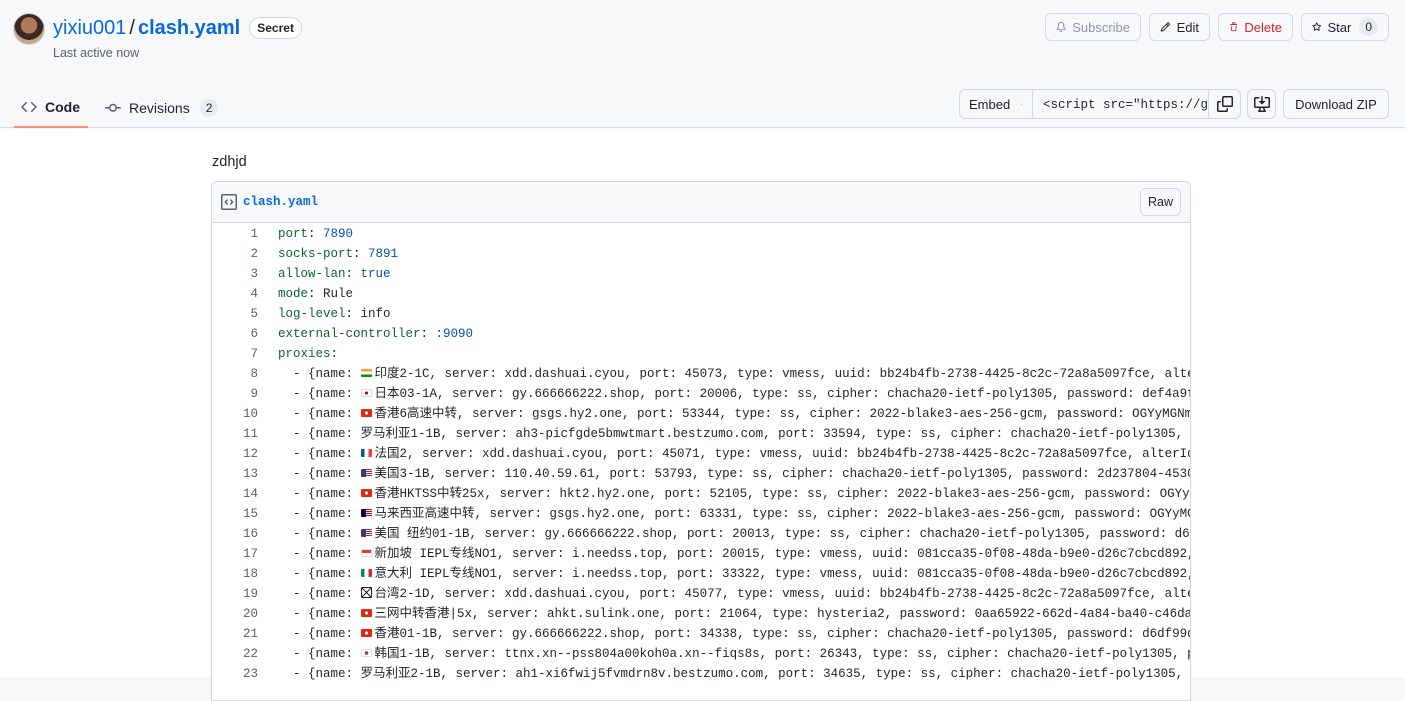 The width and height of the screenshot is (1405, 701). Describe the element at coordinates (293, 234) in the screenshot. I see `yaml-key: port` at that location.